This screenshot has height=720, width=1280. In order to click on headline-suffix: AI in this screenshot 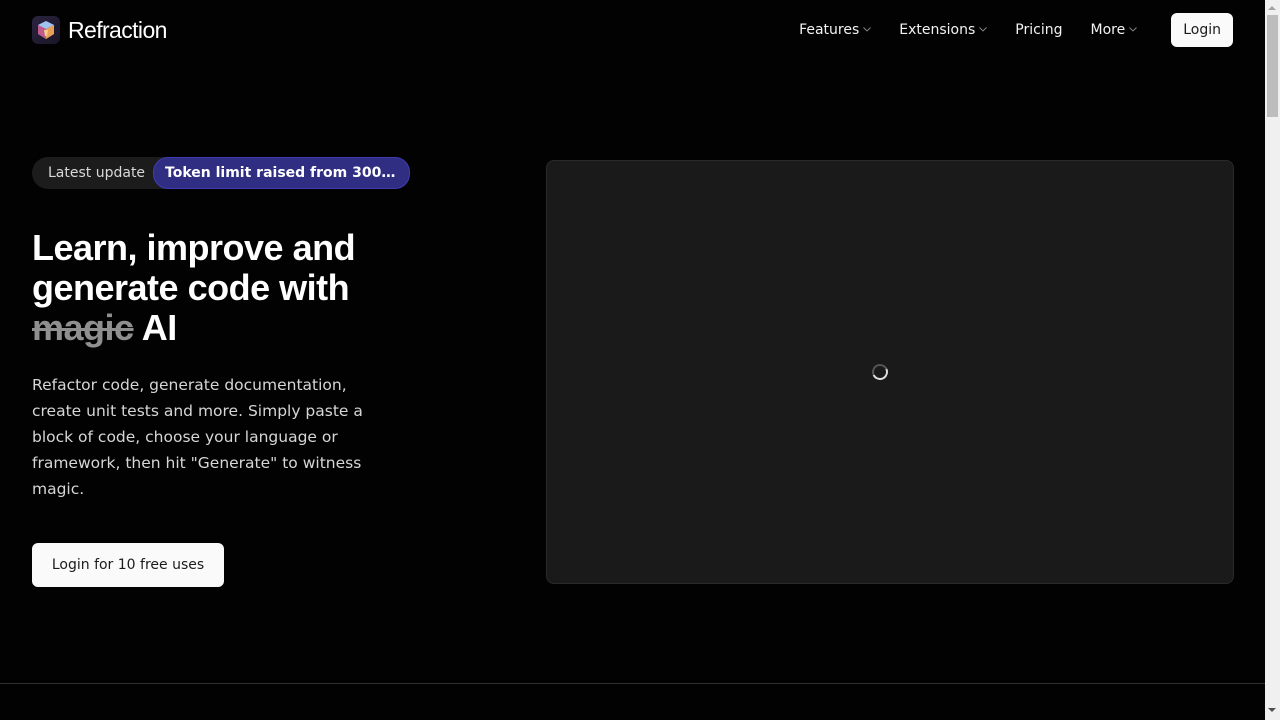, I will do `click(155, 327)`.